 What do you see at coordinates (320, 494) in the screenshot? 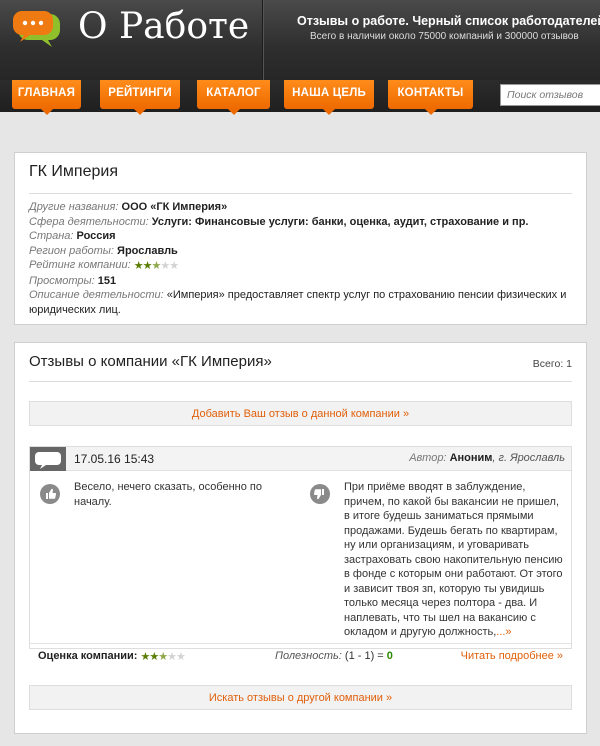
I see `thumbs-down-icon` at bounding box center [320, 494].